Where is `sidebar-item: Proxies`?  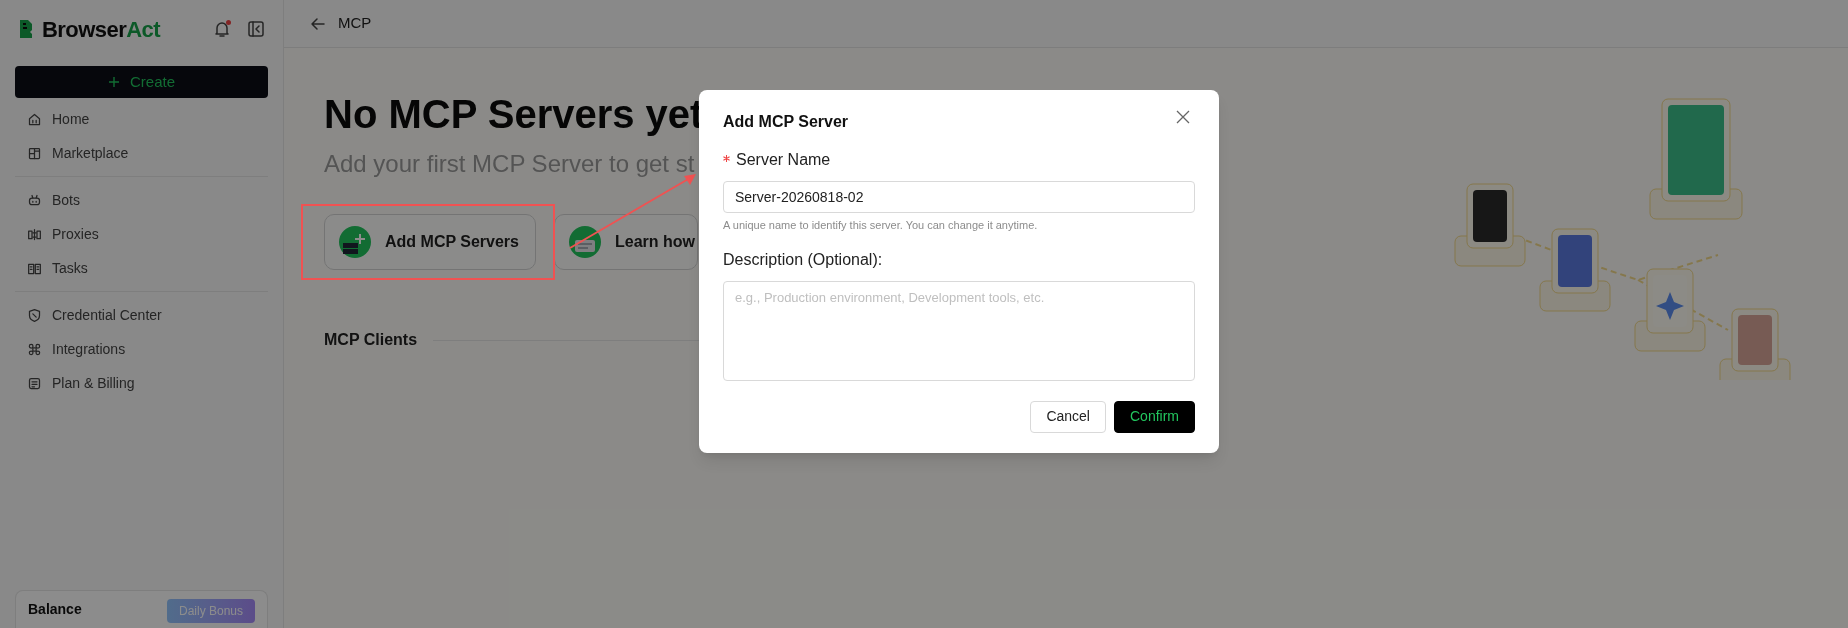 sidebar-item: Proxies is located at coordinates (141, 234).